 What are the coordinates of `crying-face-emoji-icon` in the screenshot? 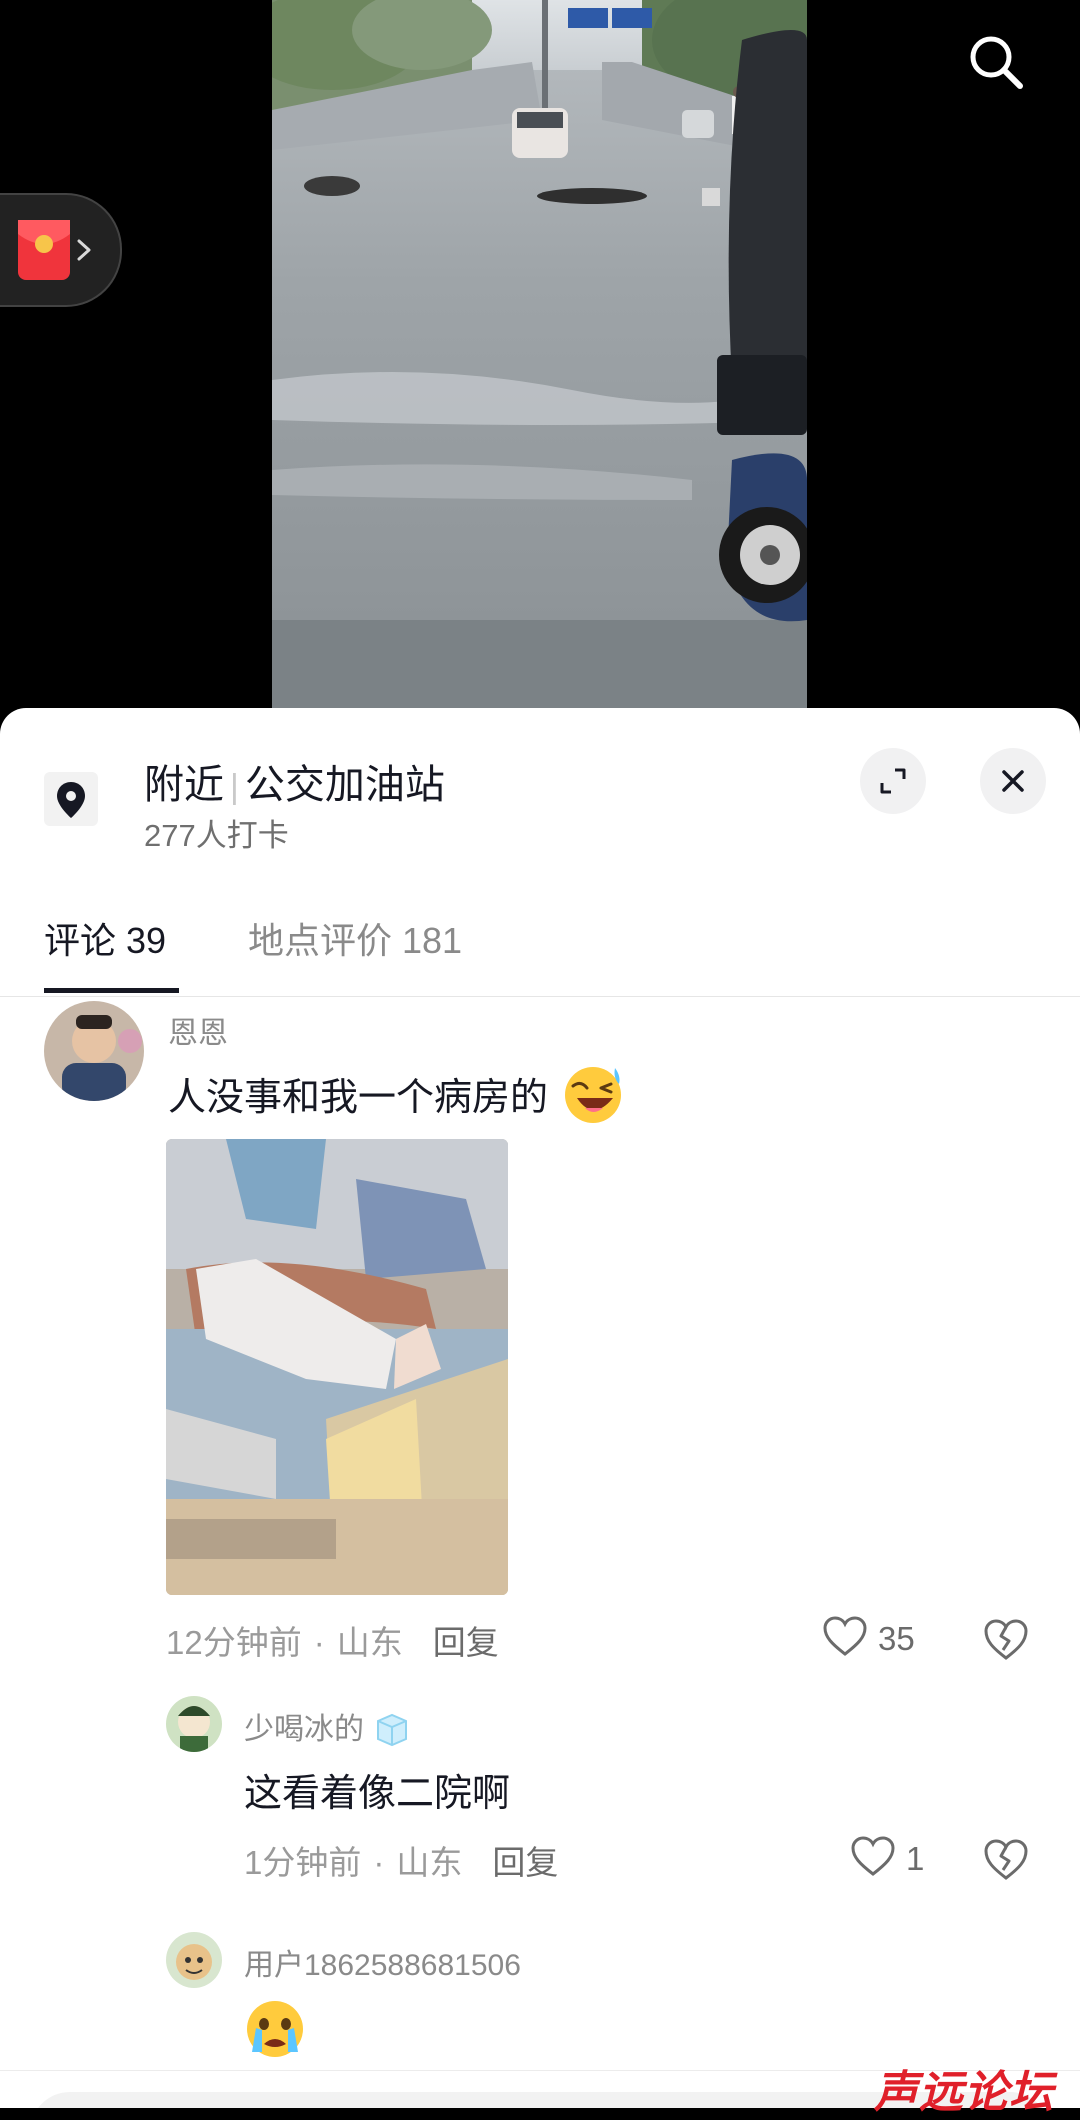 It's located at (275, 2029).